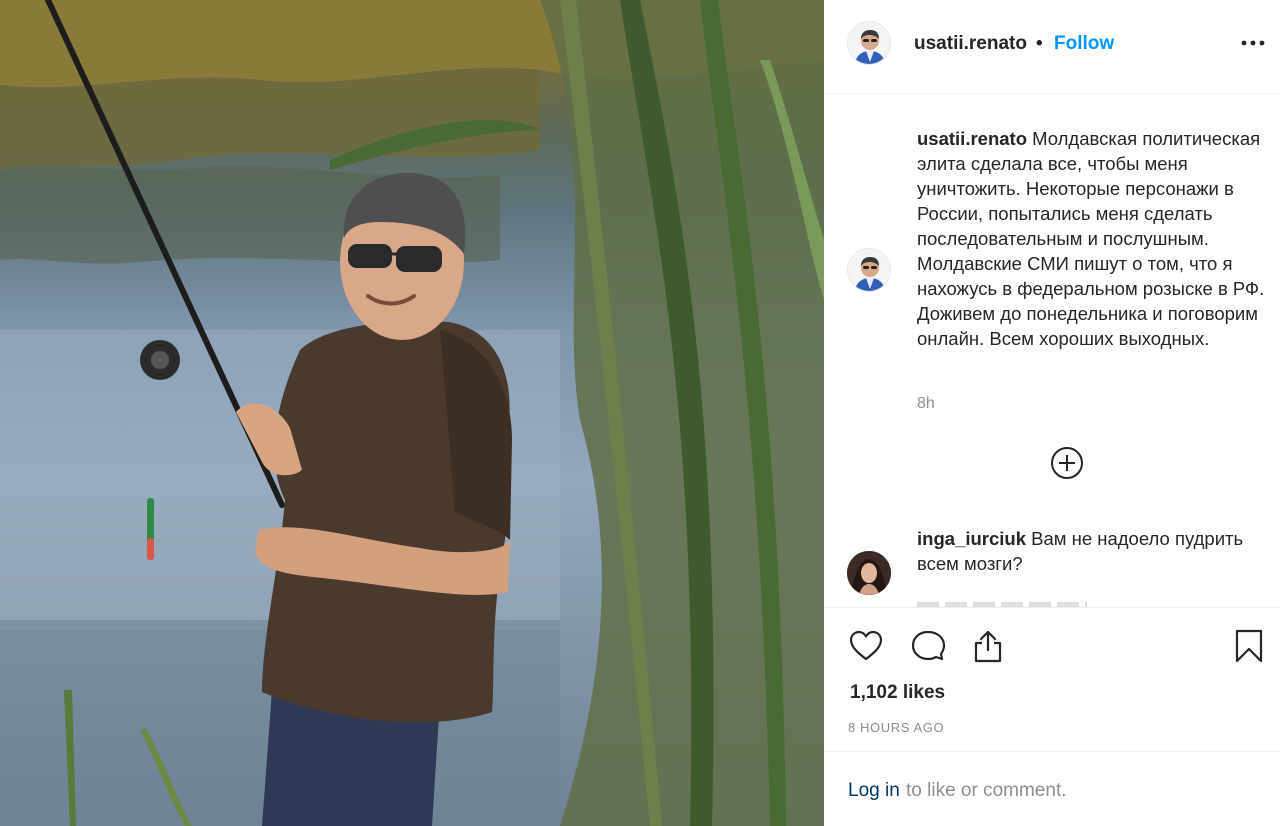 The image size is (1280, 826). Describe the element at coordinates (926, 404) in the screenshot. I see `caption-timestamp: 8h` at that location.